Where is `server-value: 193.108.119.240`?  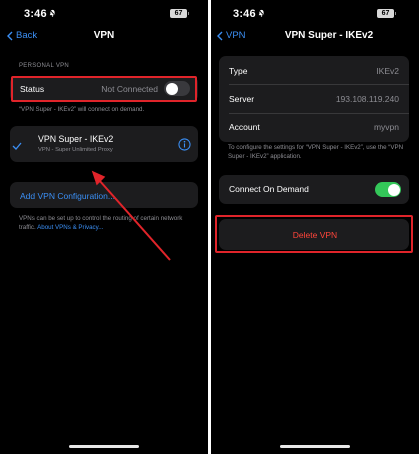 server-value: 193.108.119.240 is located at coordinates (367, 99).